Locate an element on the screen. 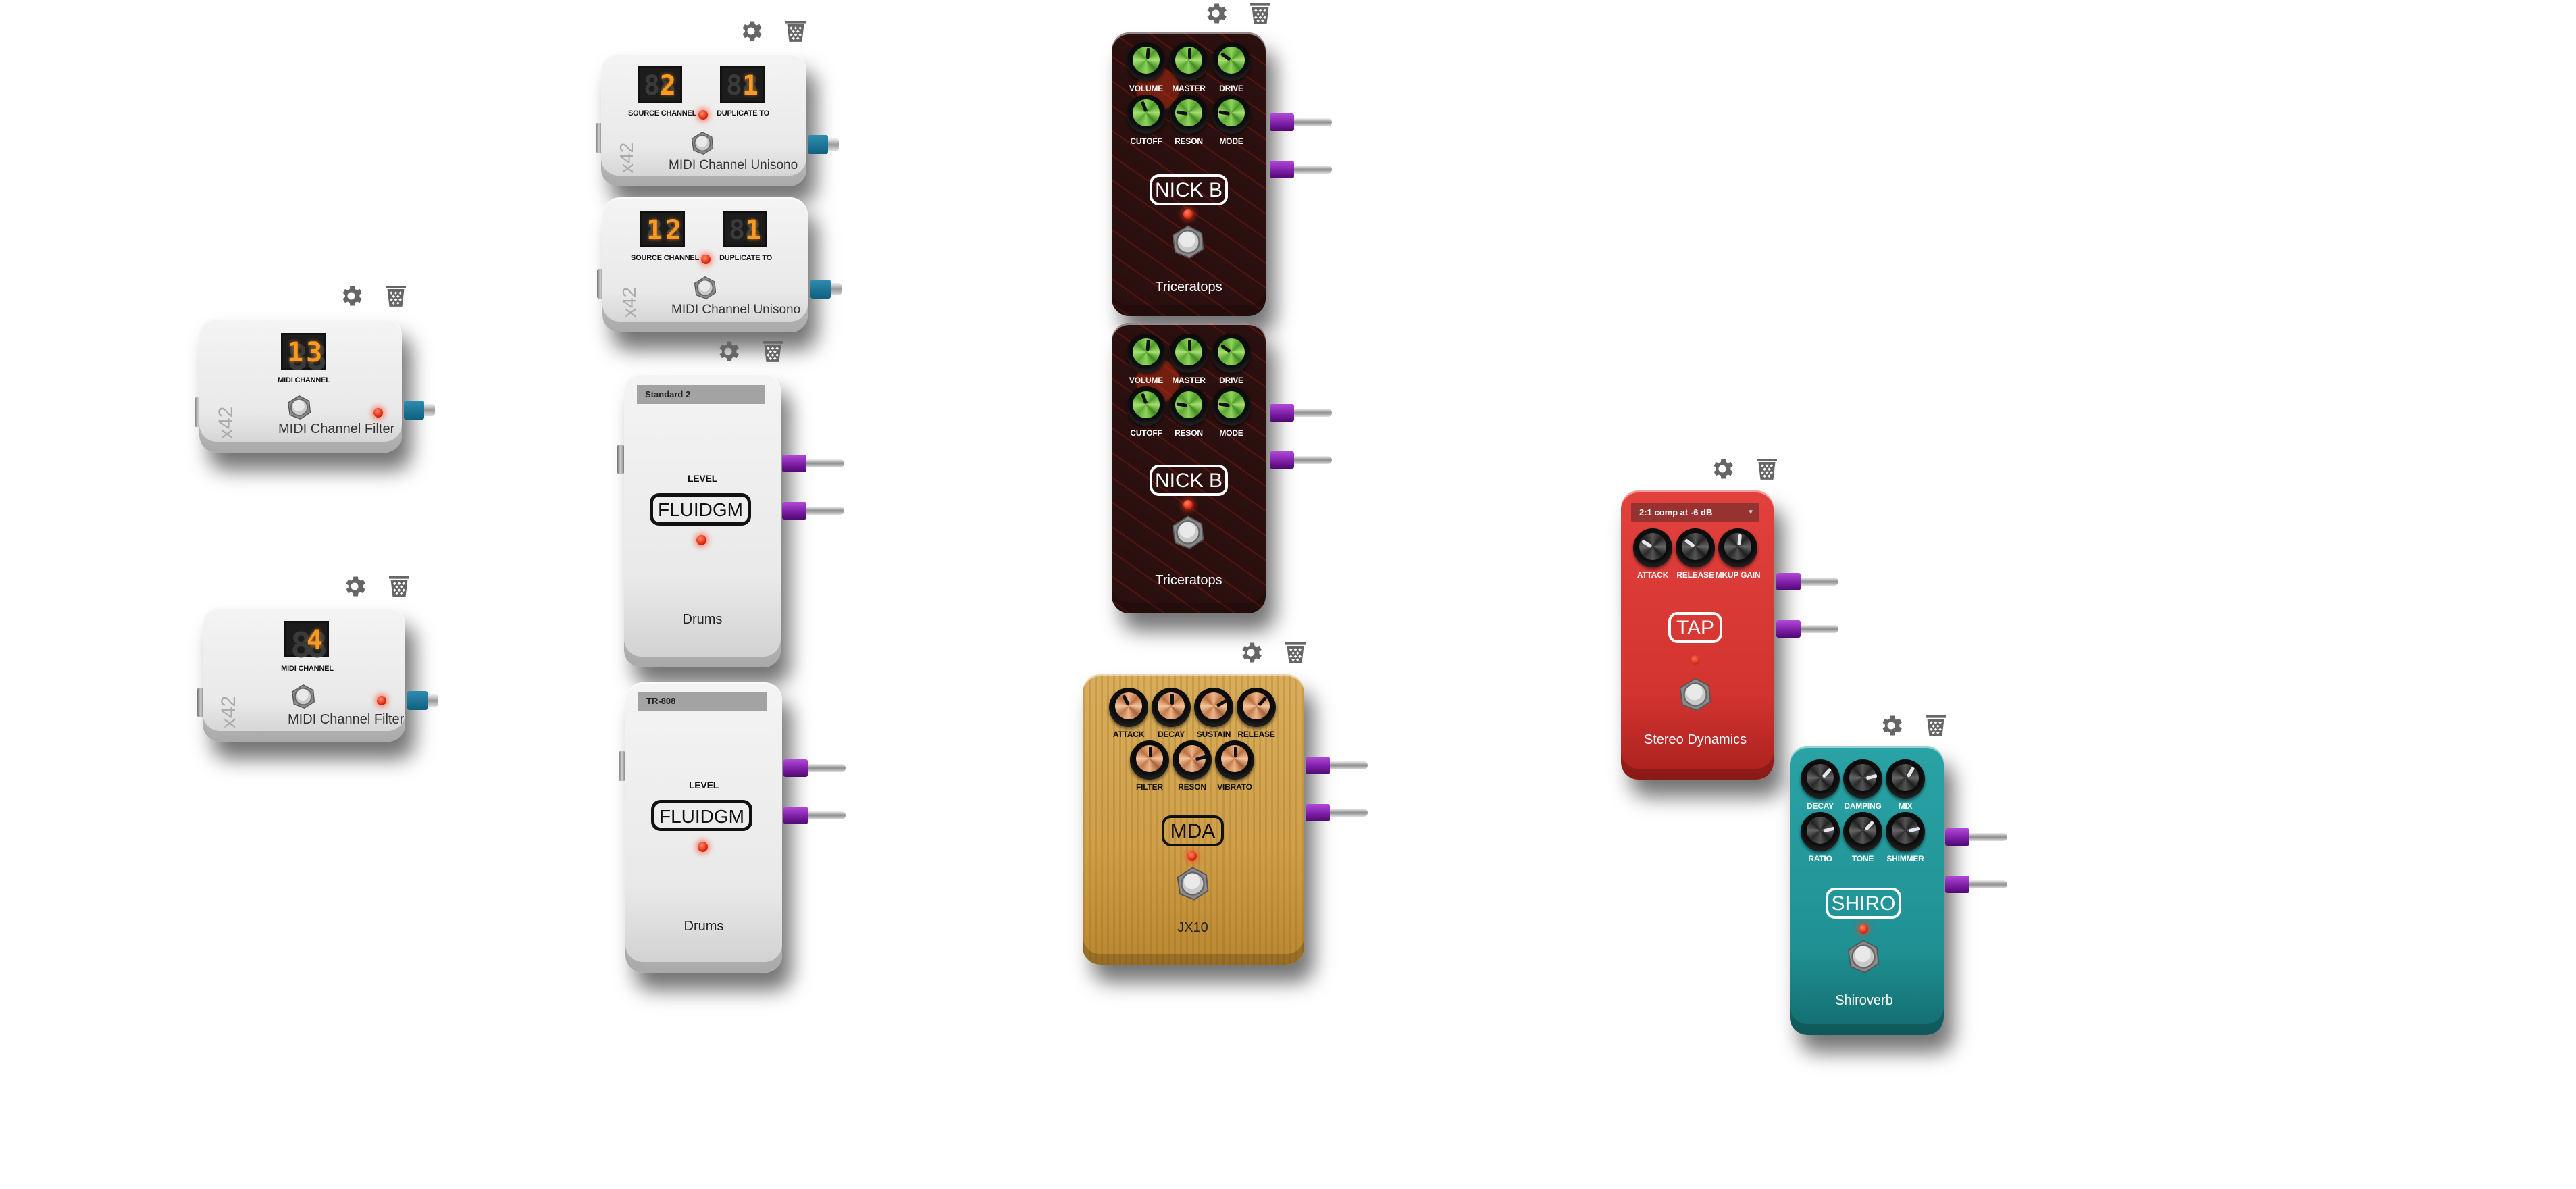 The height and width of the screenshot is (1189, 2576). display-label: MIDI CHANNEL is located at coordinates (304, 380).